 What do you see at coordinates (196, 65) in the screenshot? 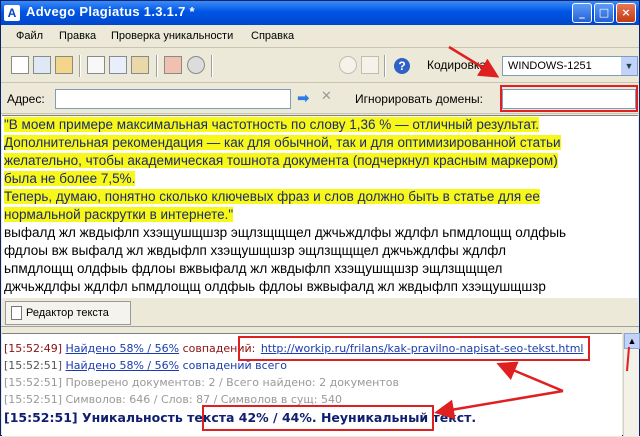
I see `yin-yang-icon` at bounding box center [196, 65].